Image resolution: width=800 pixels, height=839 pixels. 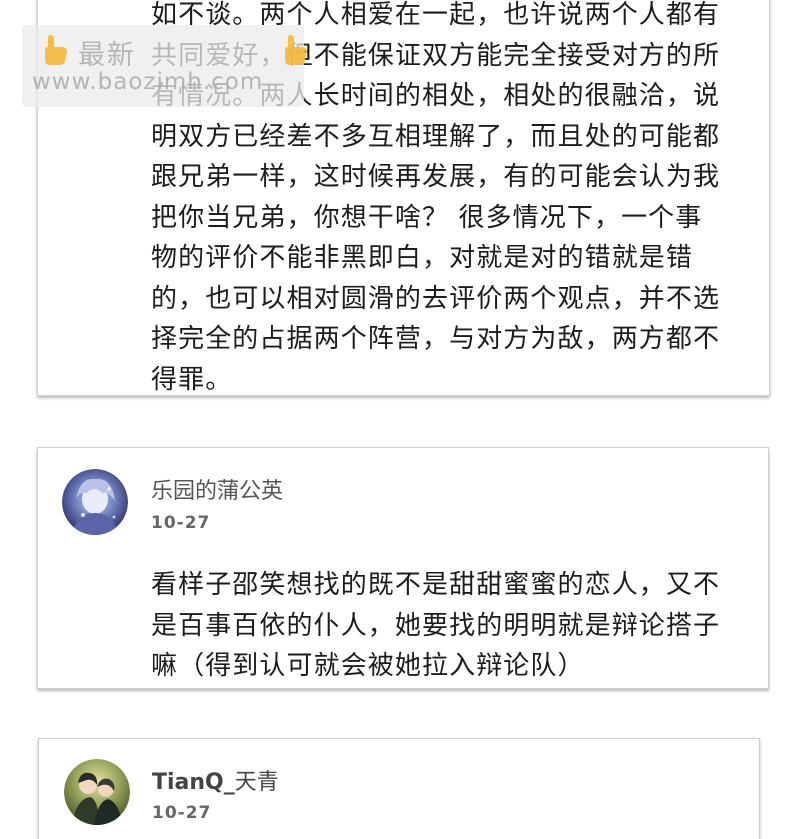 I want to click on username-latin: TianQ_, so click(x=193, y=782).